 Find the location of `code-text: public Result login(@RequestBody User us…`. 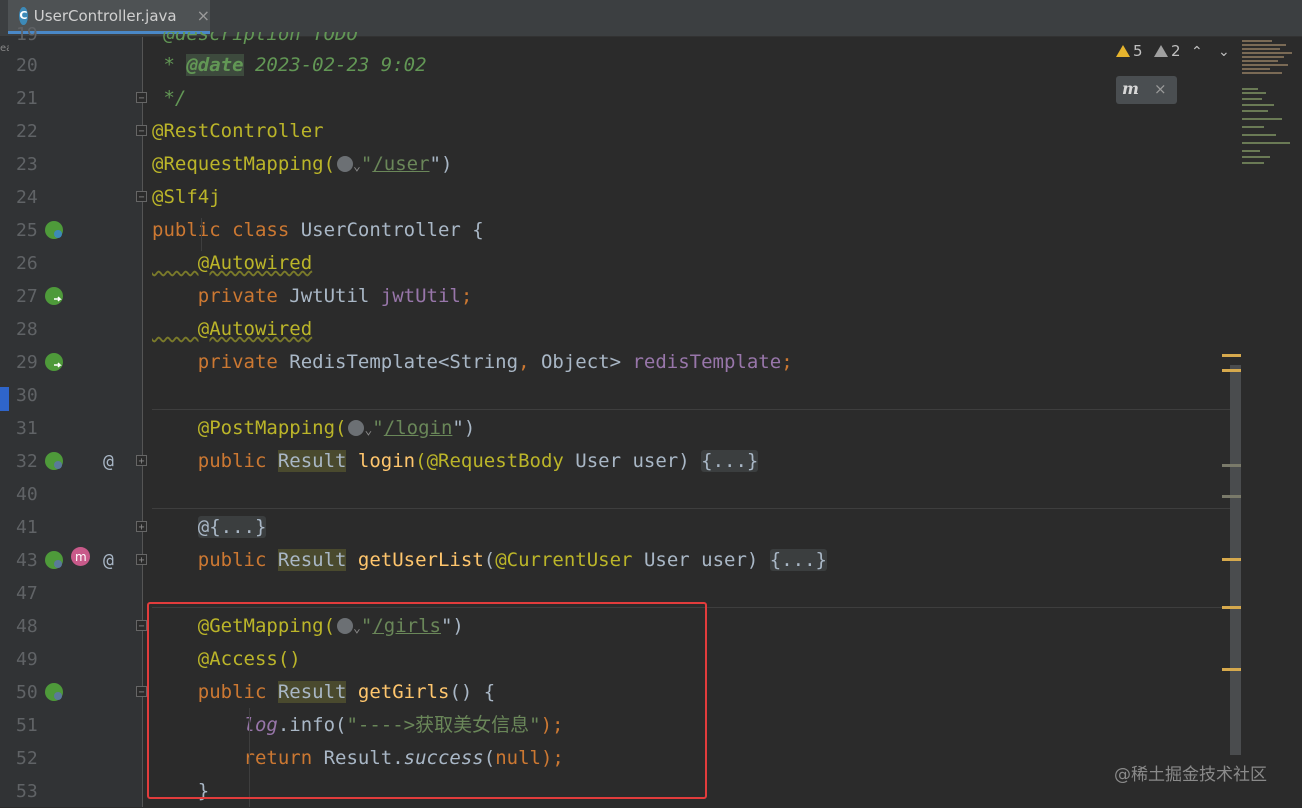

code-text: public Result login(@RequestBody User us… is located at coordinates (455, 461).